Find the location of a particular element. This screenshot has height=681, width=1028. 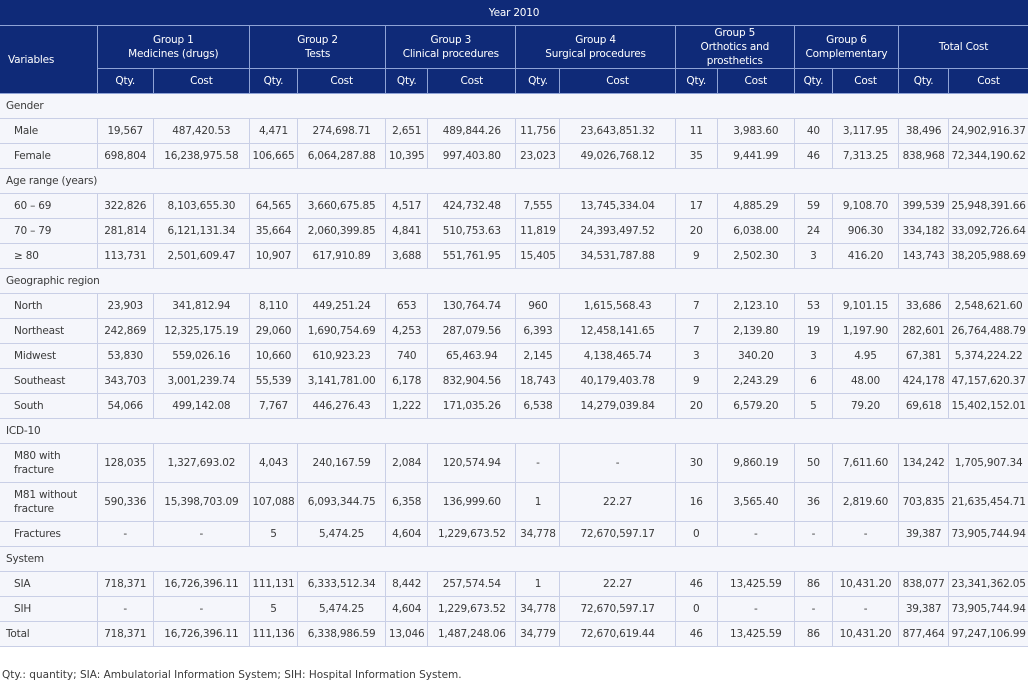

qty-cell: 322,826 is located at coordinates (125, 206).